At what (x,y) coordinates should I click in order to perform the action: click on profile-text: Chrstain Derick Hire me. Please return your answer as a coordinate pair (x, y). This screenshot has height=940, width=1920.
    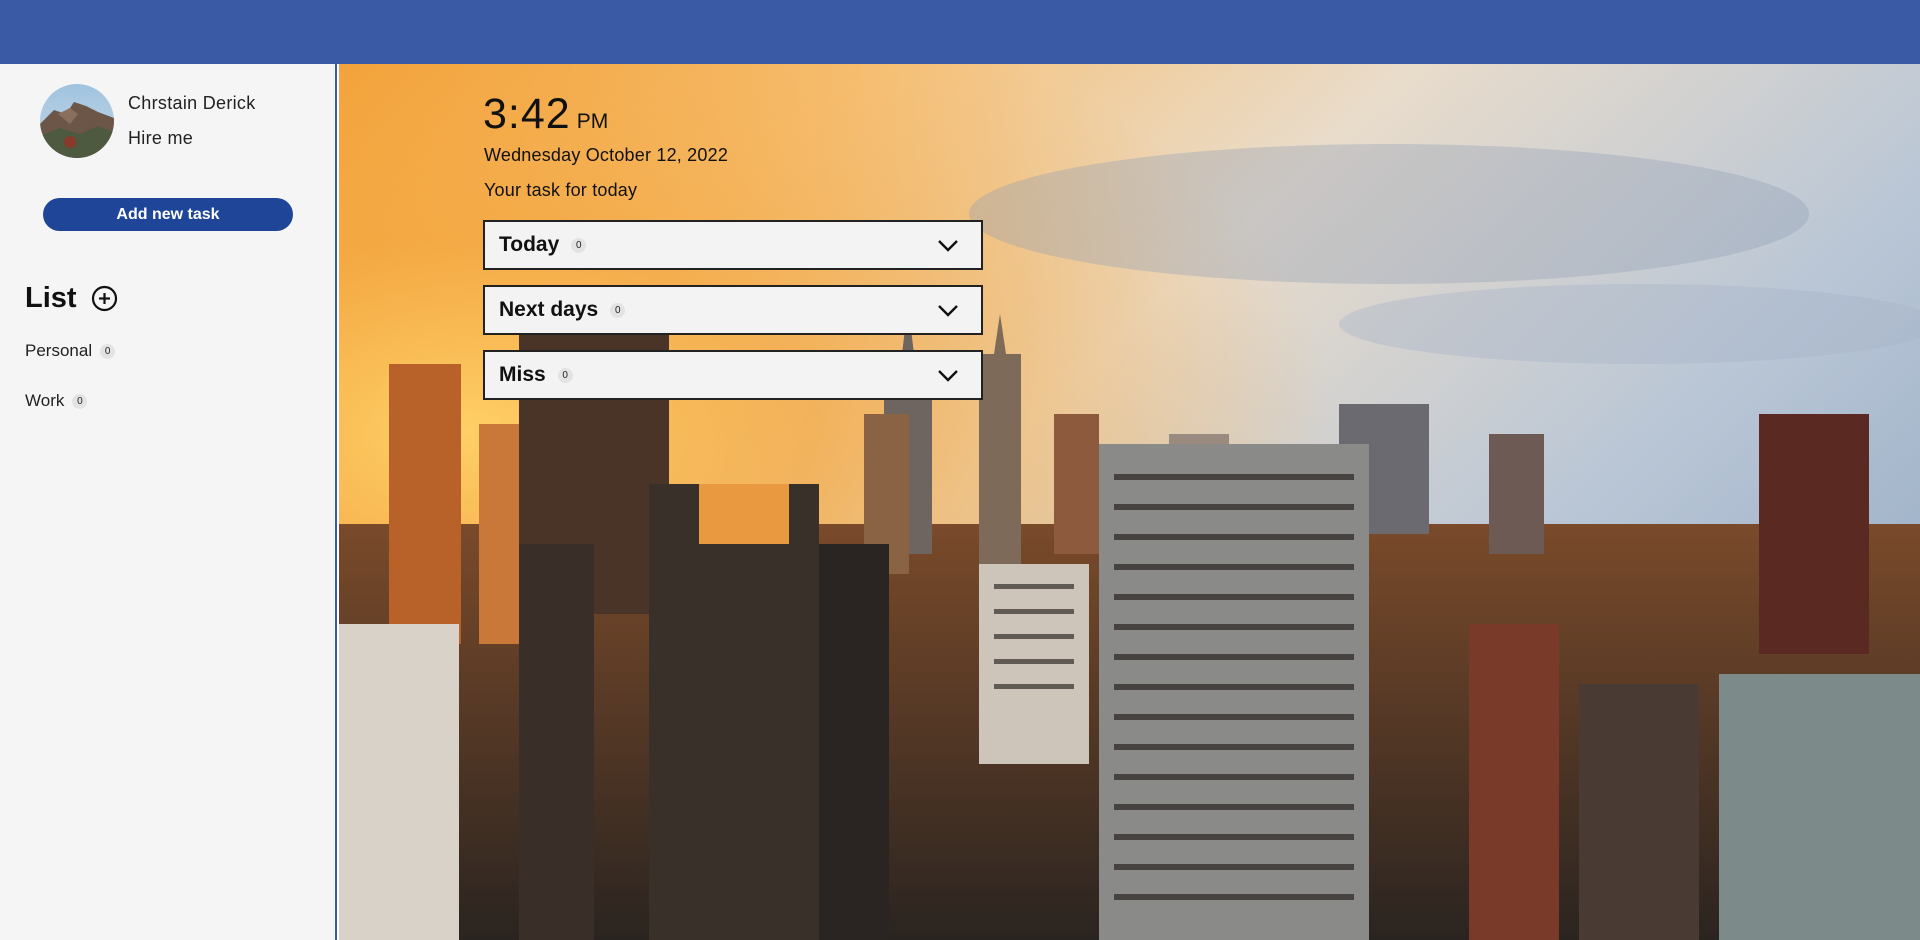
    Looking at the image, I should click on (192, 121).